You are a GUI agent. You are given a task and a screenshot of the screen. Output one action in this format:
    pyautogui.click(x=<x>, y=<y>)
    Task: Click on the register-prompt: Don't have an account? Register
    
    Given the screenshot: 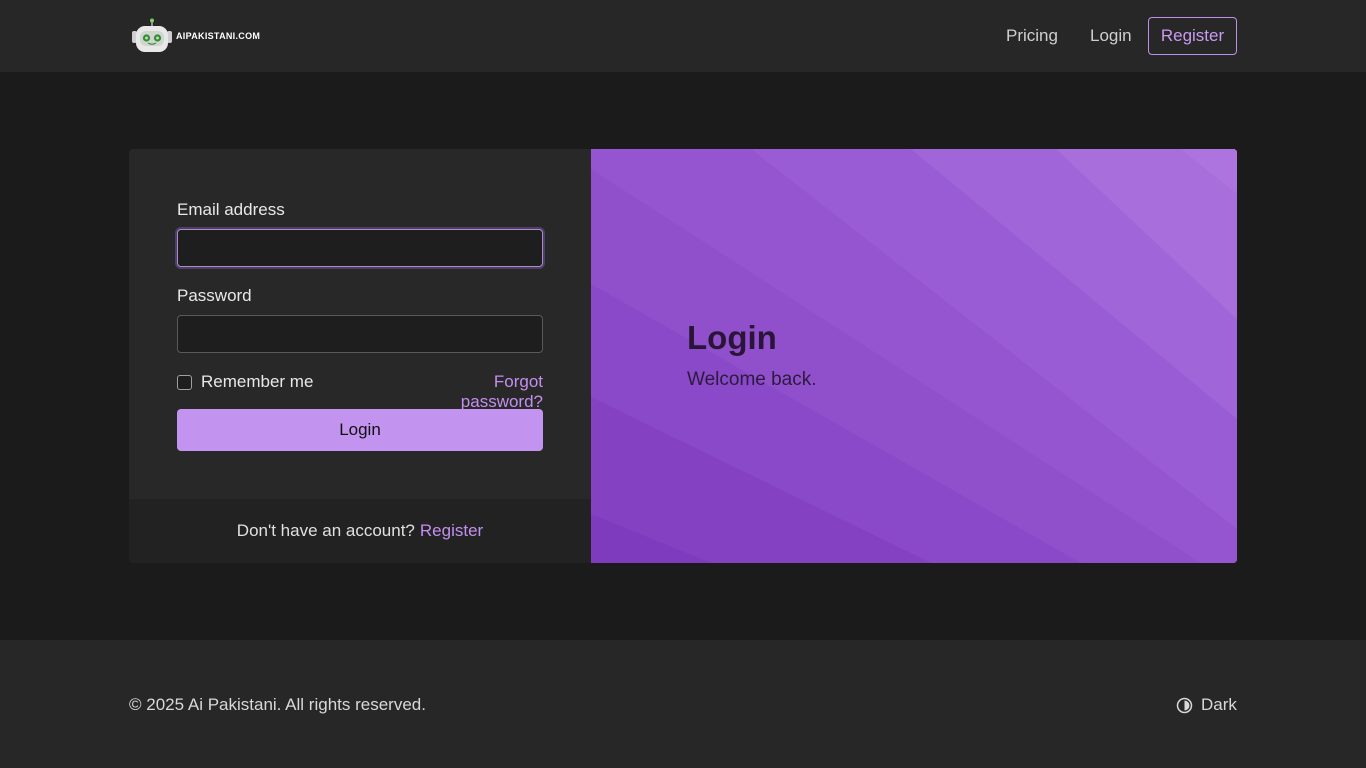 What is the action you would take?
    pyautogui.click(x=360, y=531)
    